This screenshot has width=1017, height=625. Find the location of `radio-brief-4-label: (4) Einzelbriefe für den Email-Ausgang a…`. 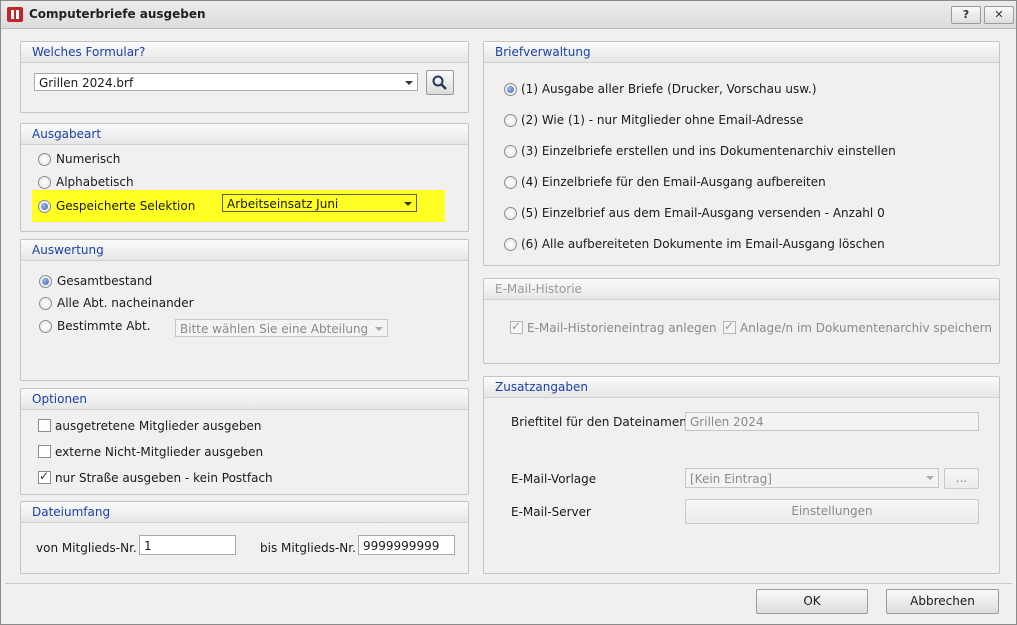

radio-brief-4-label: (4) Einzelbriefe für den Email-Ausgang a… is located at coordinates (673, 182).